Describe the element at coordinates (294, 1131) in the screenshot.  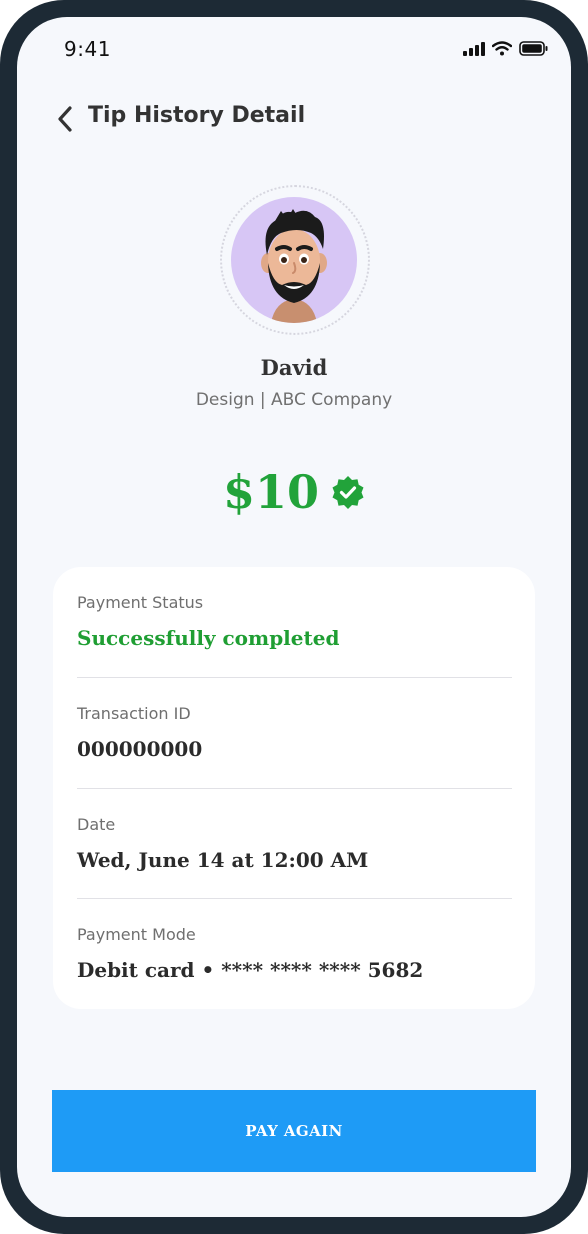
I see `pay-again-button: PAY AGAIN` at that location.